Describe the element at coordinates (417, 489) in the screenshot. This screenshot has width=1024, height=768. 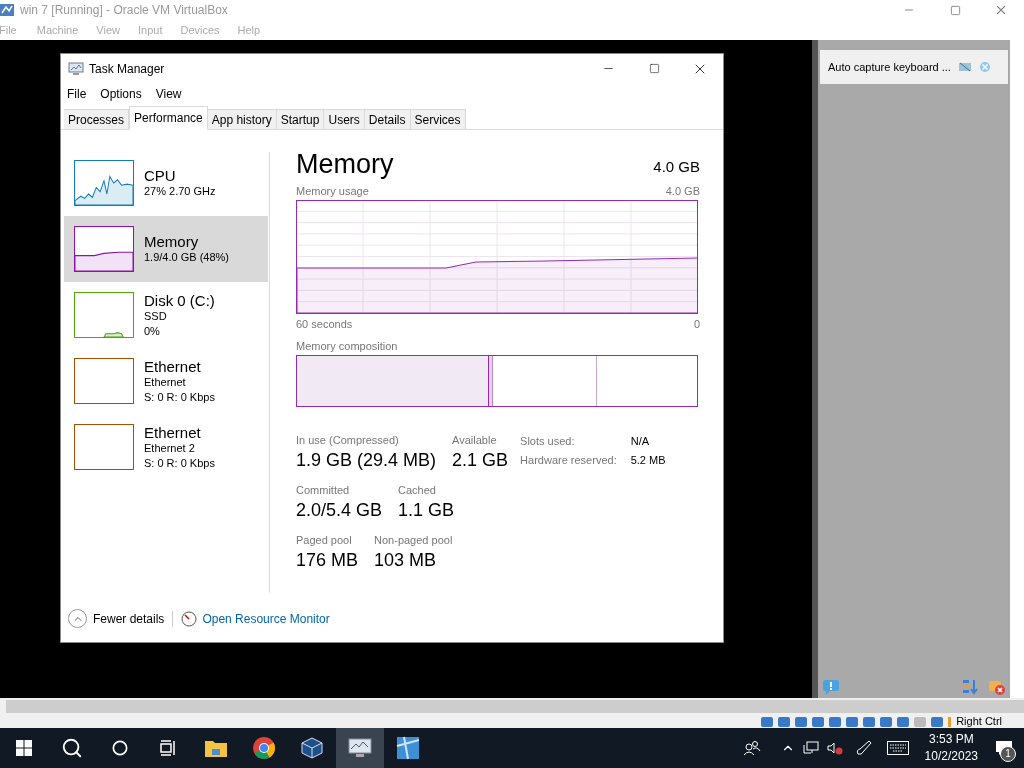
I see `stat-label: Cached` at that location.